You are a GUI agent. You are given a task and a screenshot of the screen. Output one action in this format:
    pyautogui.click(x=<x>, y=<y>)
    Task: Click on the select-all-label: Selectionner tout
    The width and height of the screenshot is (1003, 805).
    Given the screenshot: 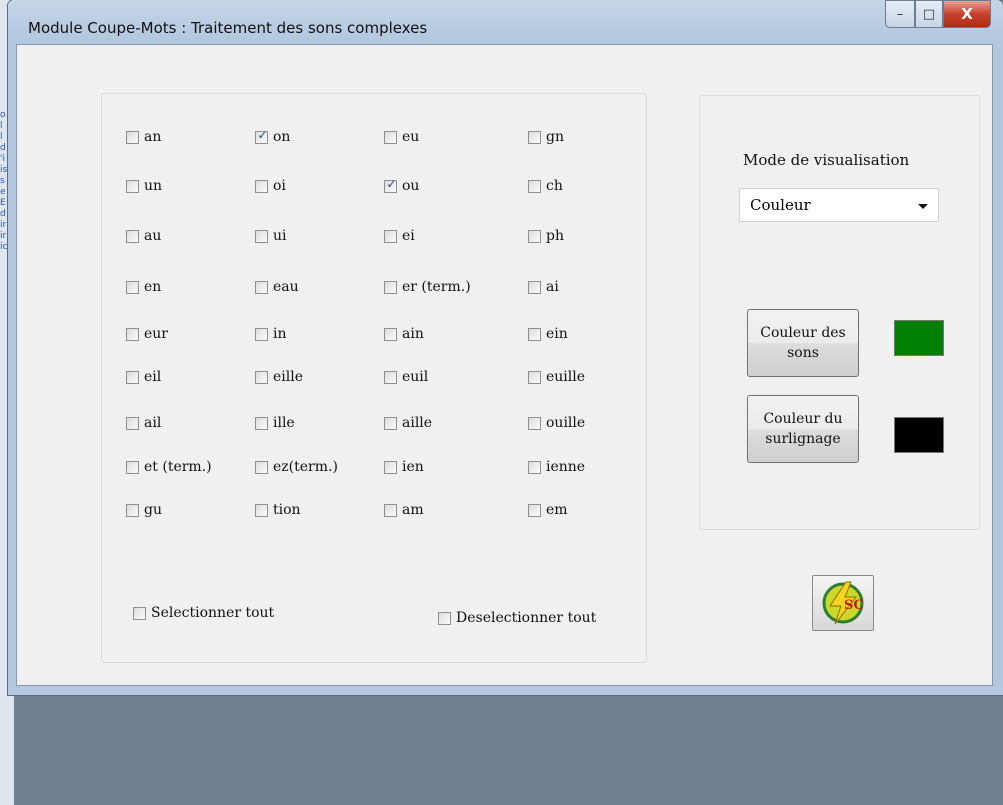 What is the action you would take?
    pyautogui.click(x=213, y=613)
    